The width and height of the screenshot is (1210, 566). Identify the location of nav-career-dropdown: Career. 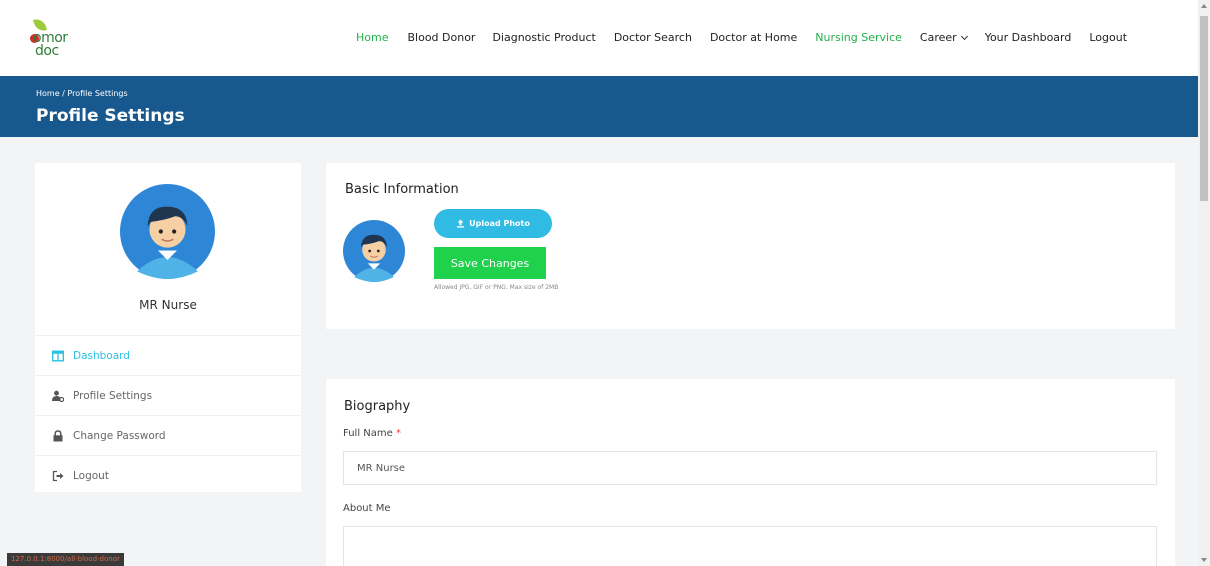
(944, 37).